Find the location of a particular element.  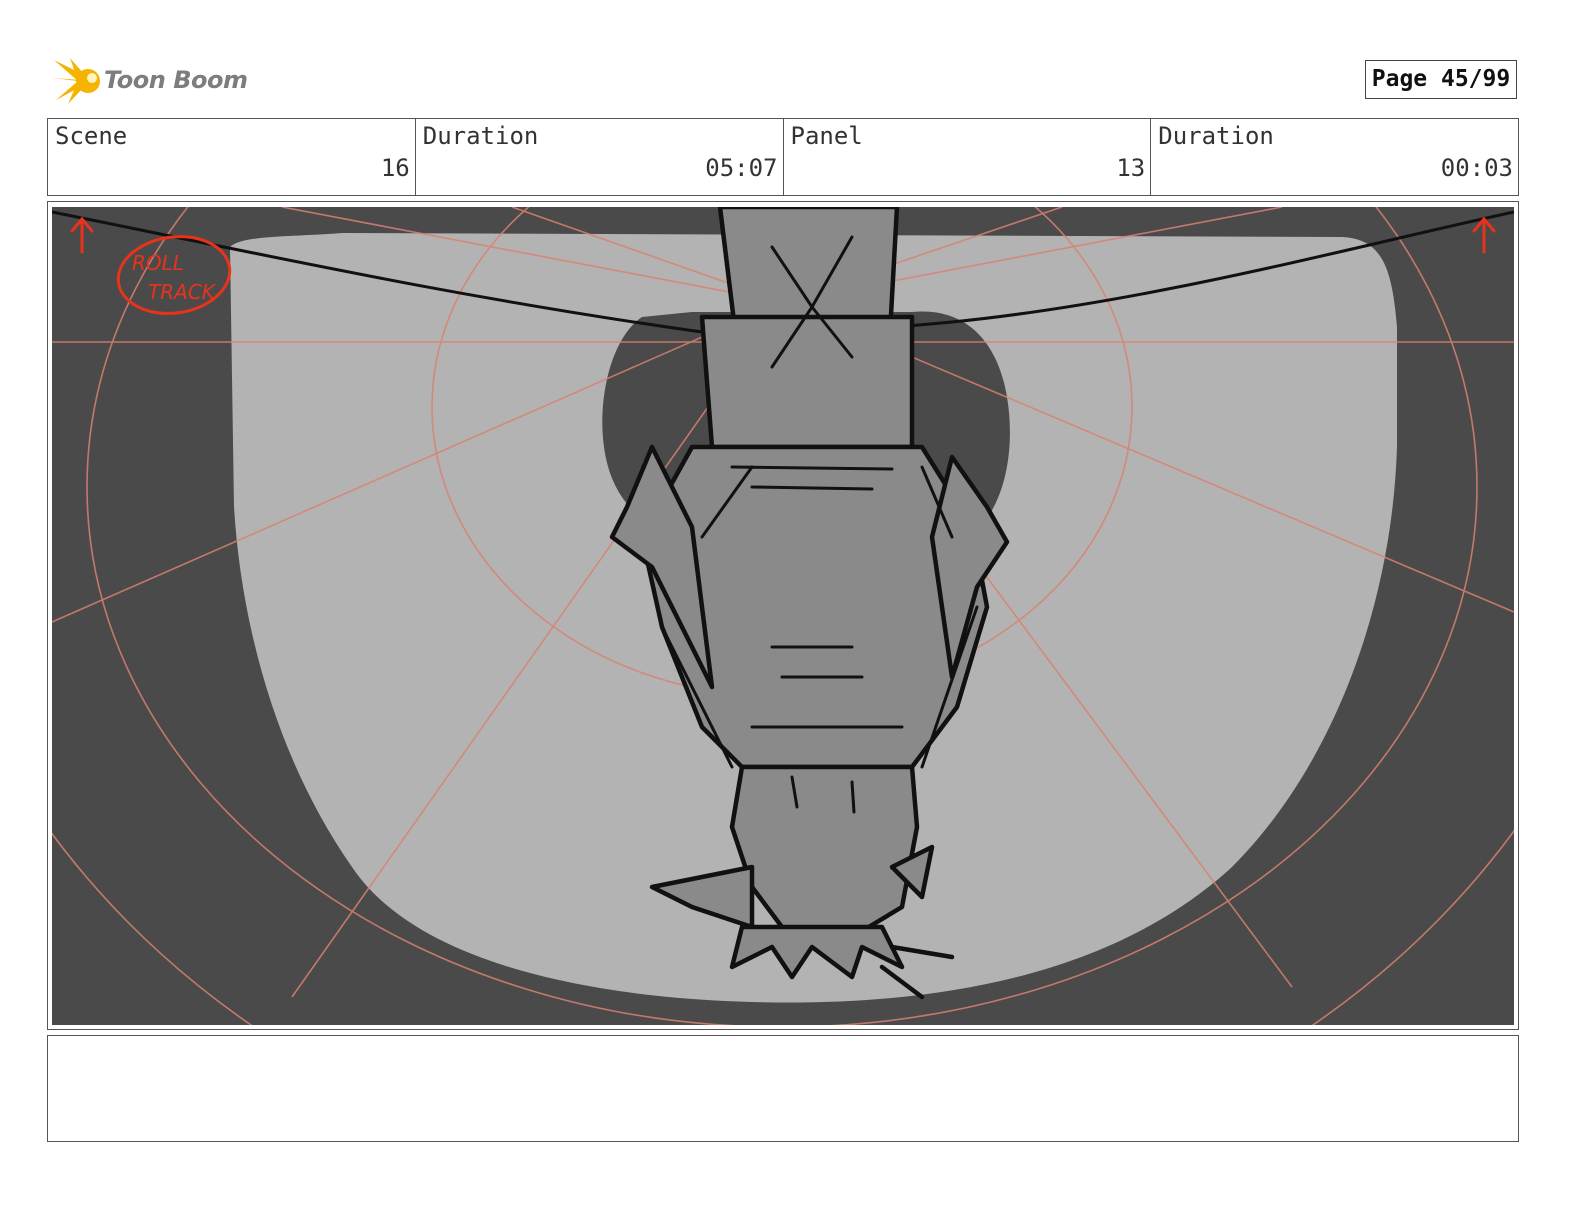

annotation-line1: ROLL is located at coordinates (158, 263).